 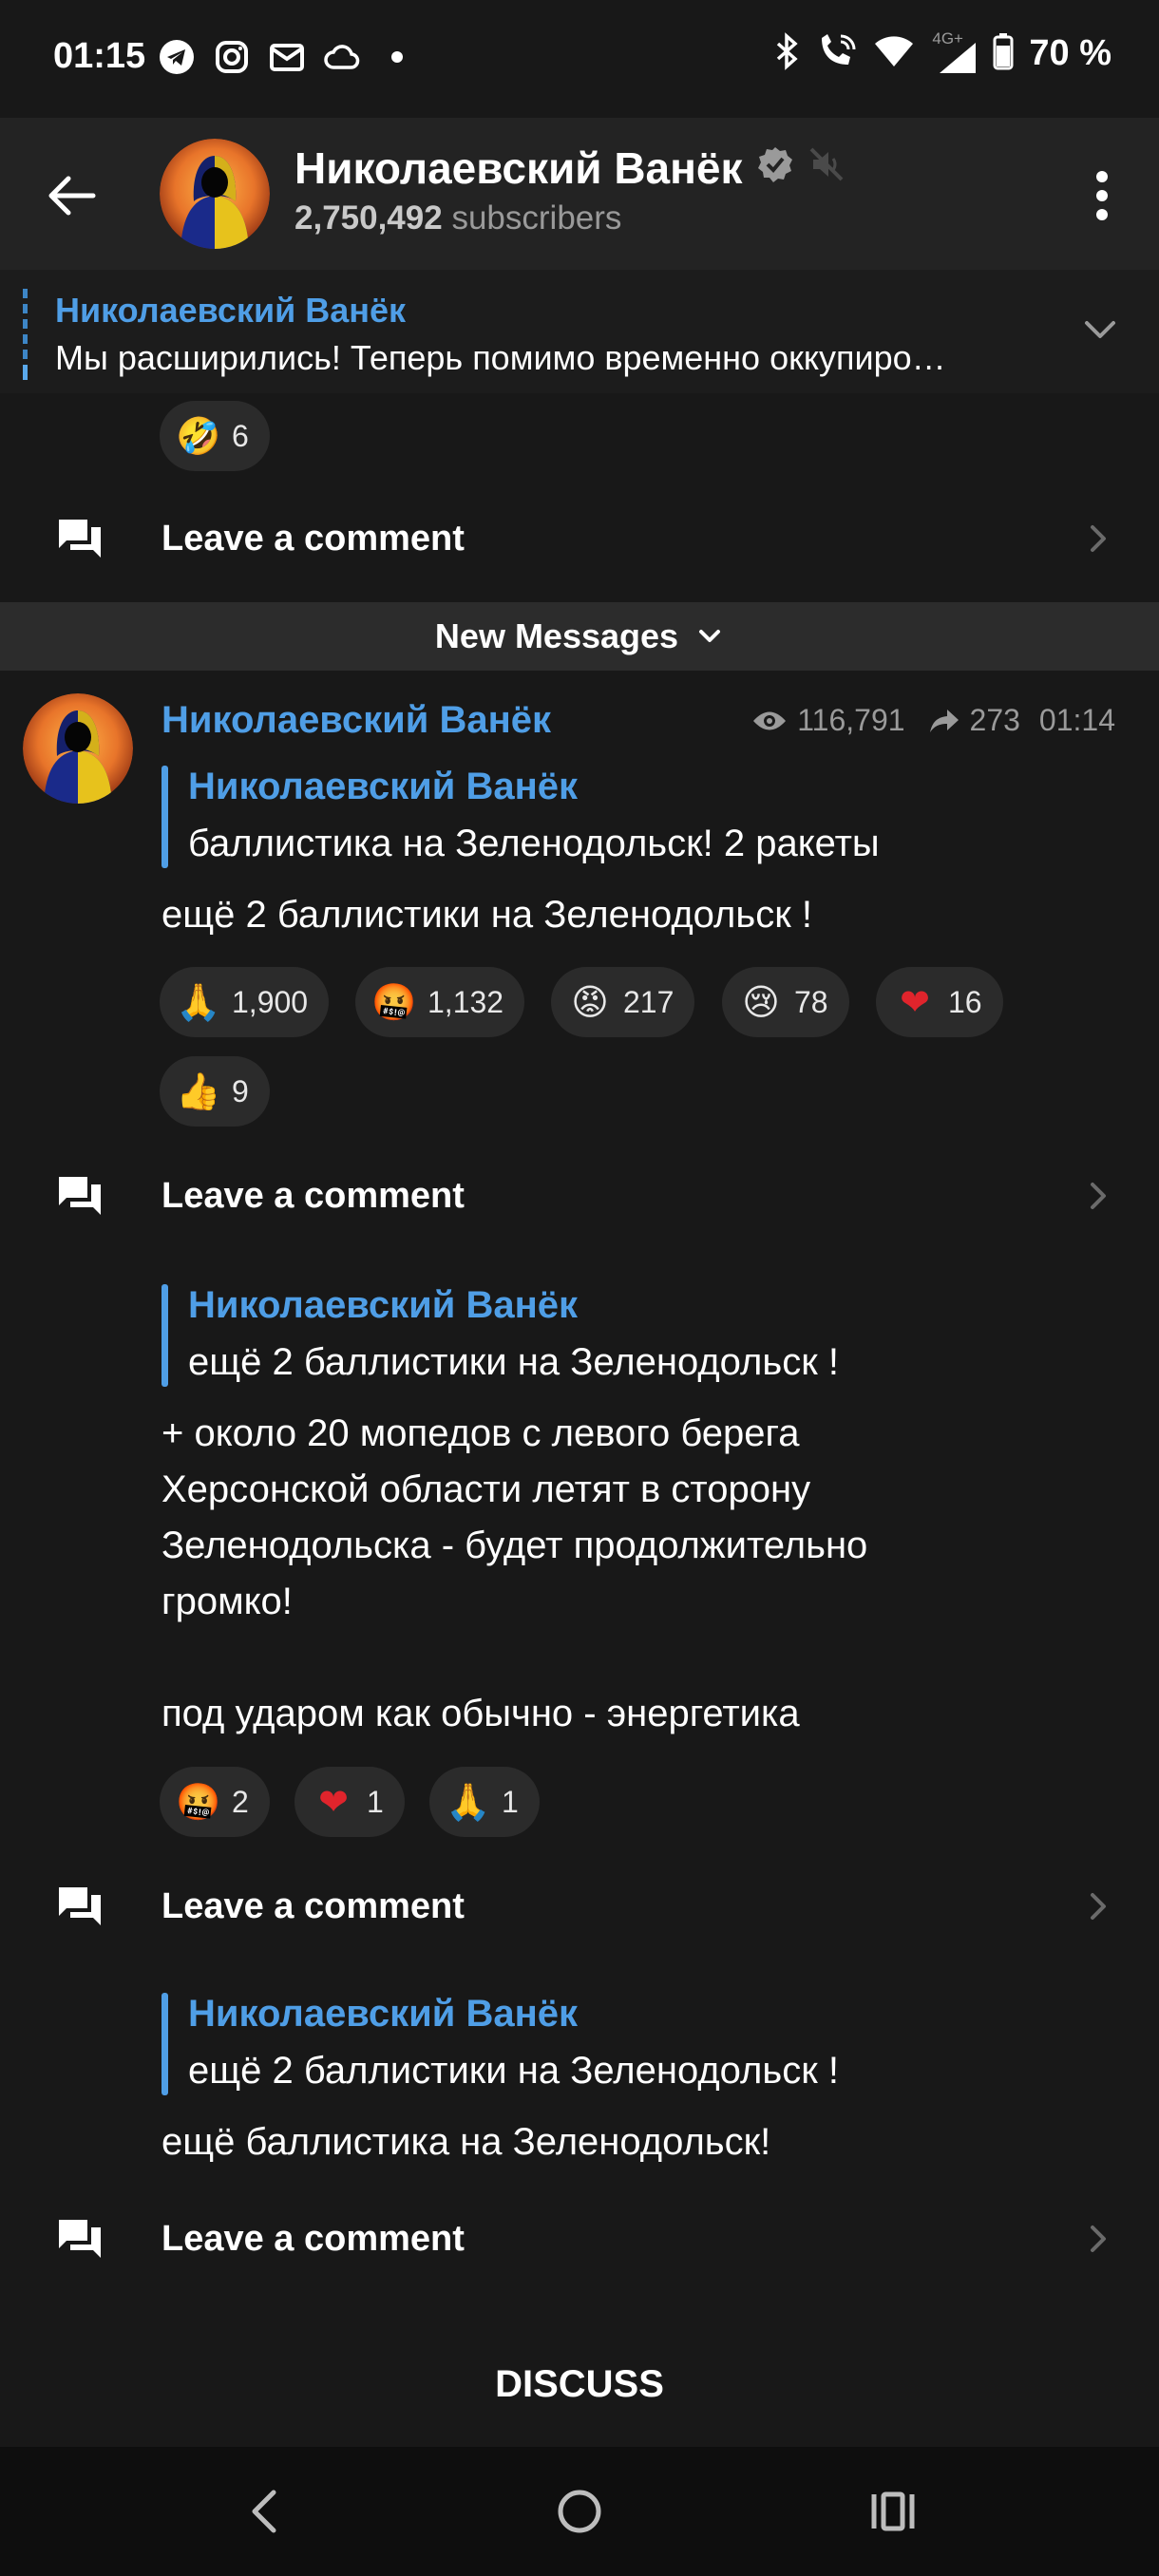 What do you see at coordinates (458, 218) in the screenshot?
I see `subscriber-count: 2,750,492 subscribers` at bounding box center [458, 218].